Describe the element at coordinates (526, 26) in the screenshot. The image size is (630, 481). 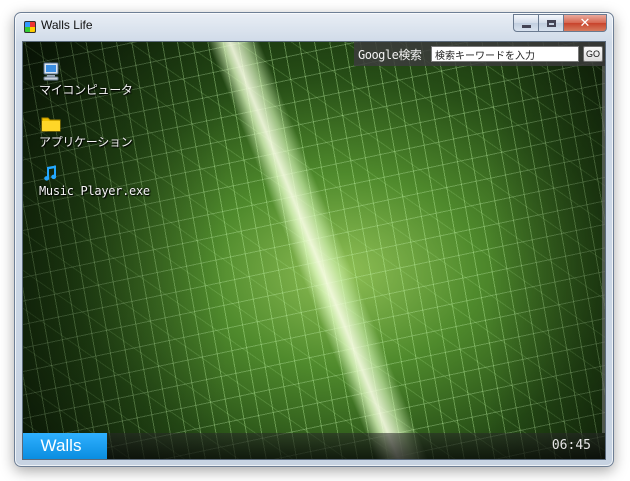
I see `minimize-icon` at that location.